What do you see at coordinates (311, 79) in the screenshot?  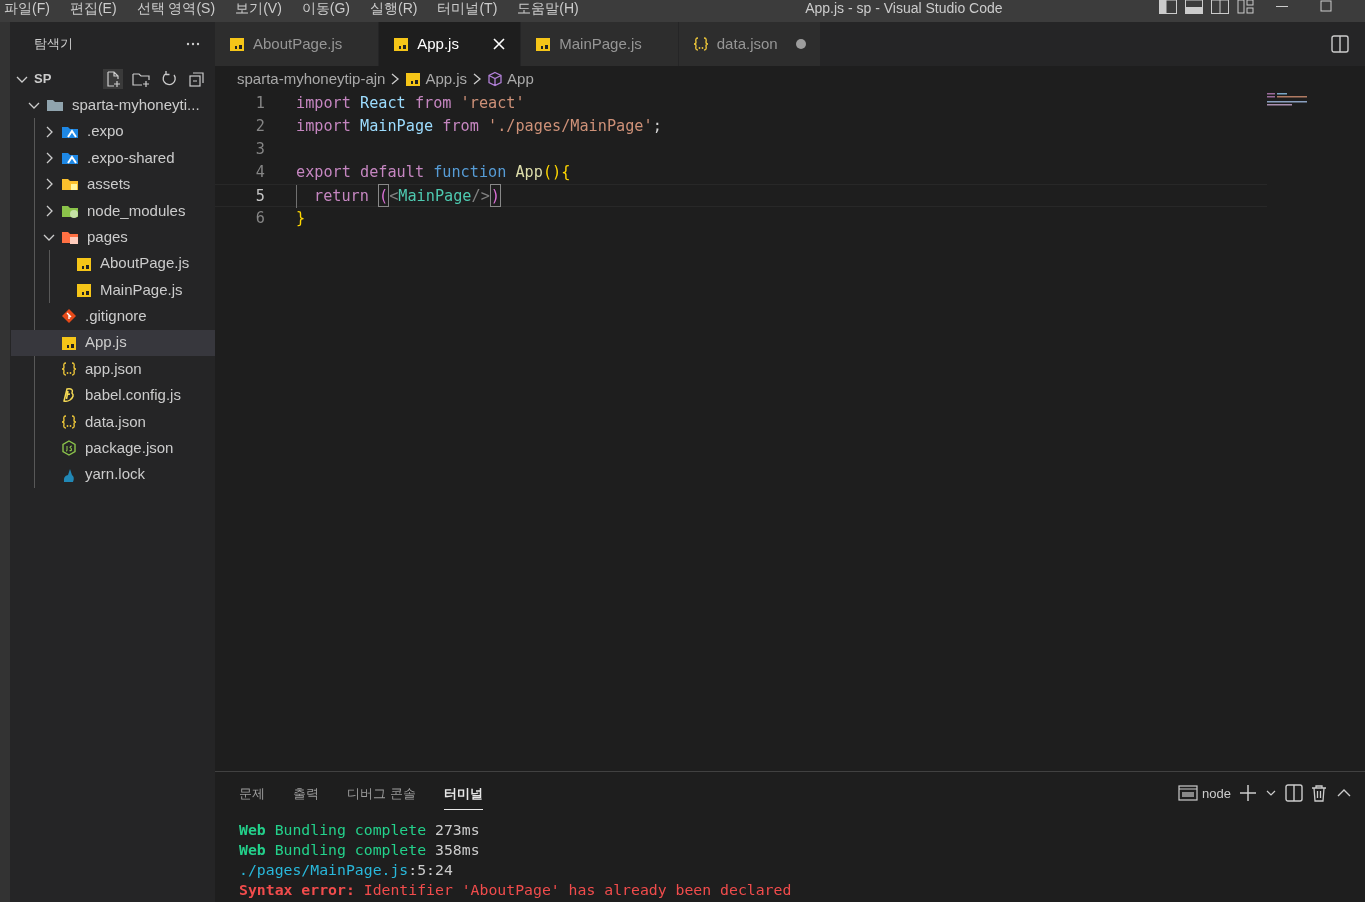 I see `breadcrumb-item: sparta-myhoneytip-ajn` at bounding box center [311, 79].